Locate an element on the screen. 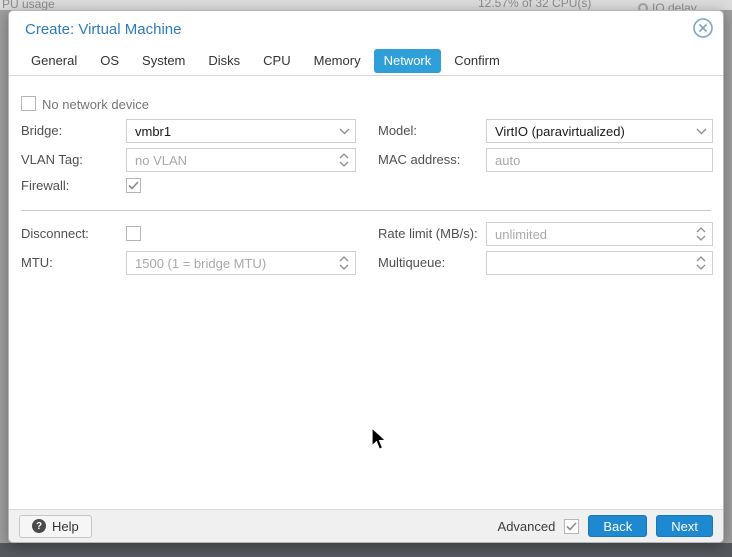  multiqueue-label: Multiqueue: is located at coordinates (412, 262).